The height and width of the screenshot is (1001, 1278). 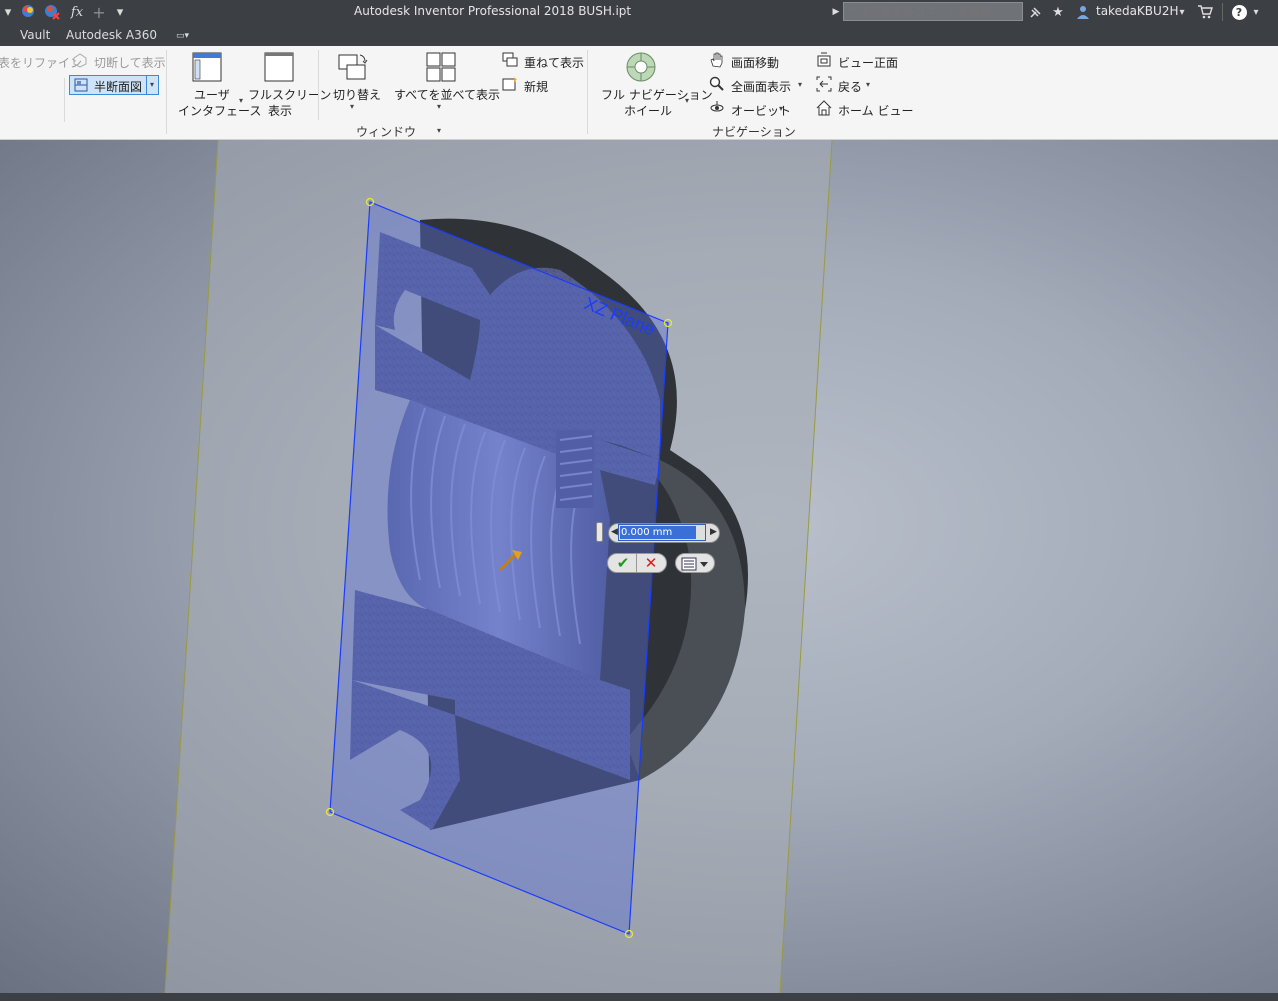 What do you see at coordinates (662, 532) in the screenshot?
I see `distance-value-input` at bounding box center [662, 532].